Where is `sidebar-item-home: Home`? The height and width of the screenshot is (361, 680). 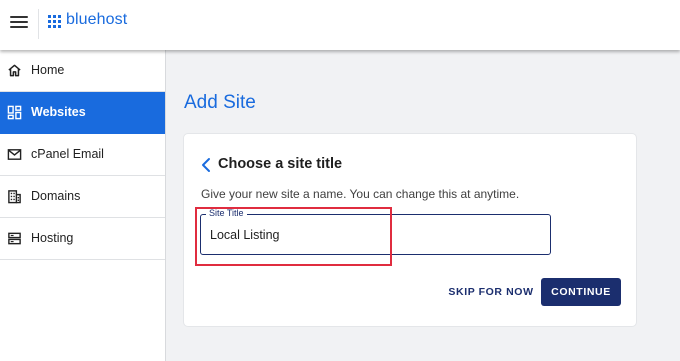
sidebar-item-home: Home is located at coordinates (82, 71).